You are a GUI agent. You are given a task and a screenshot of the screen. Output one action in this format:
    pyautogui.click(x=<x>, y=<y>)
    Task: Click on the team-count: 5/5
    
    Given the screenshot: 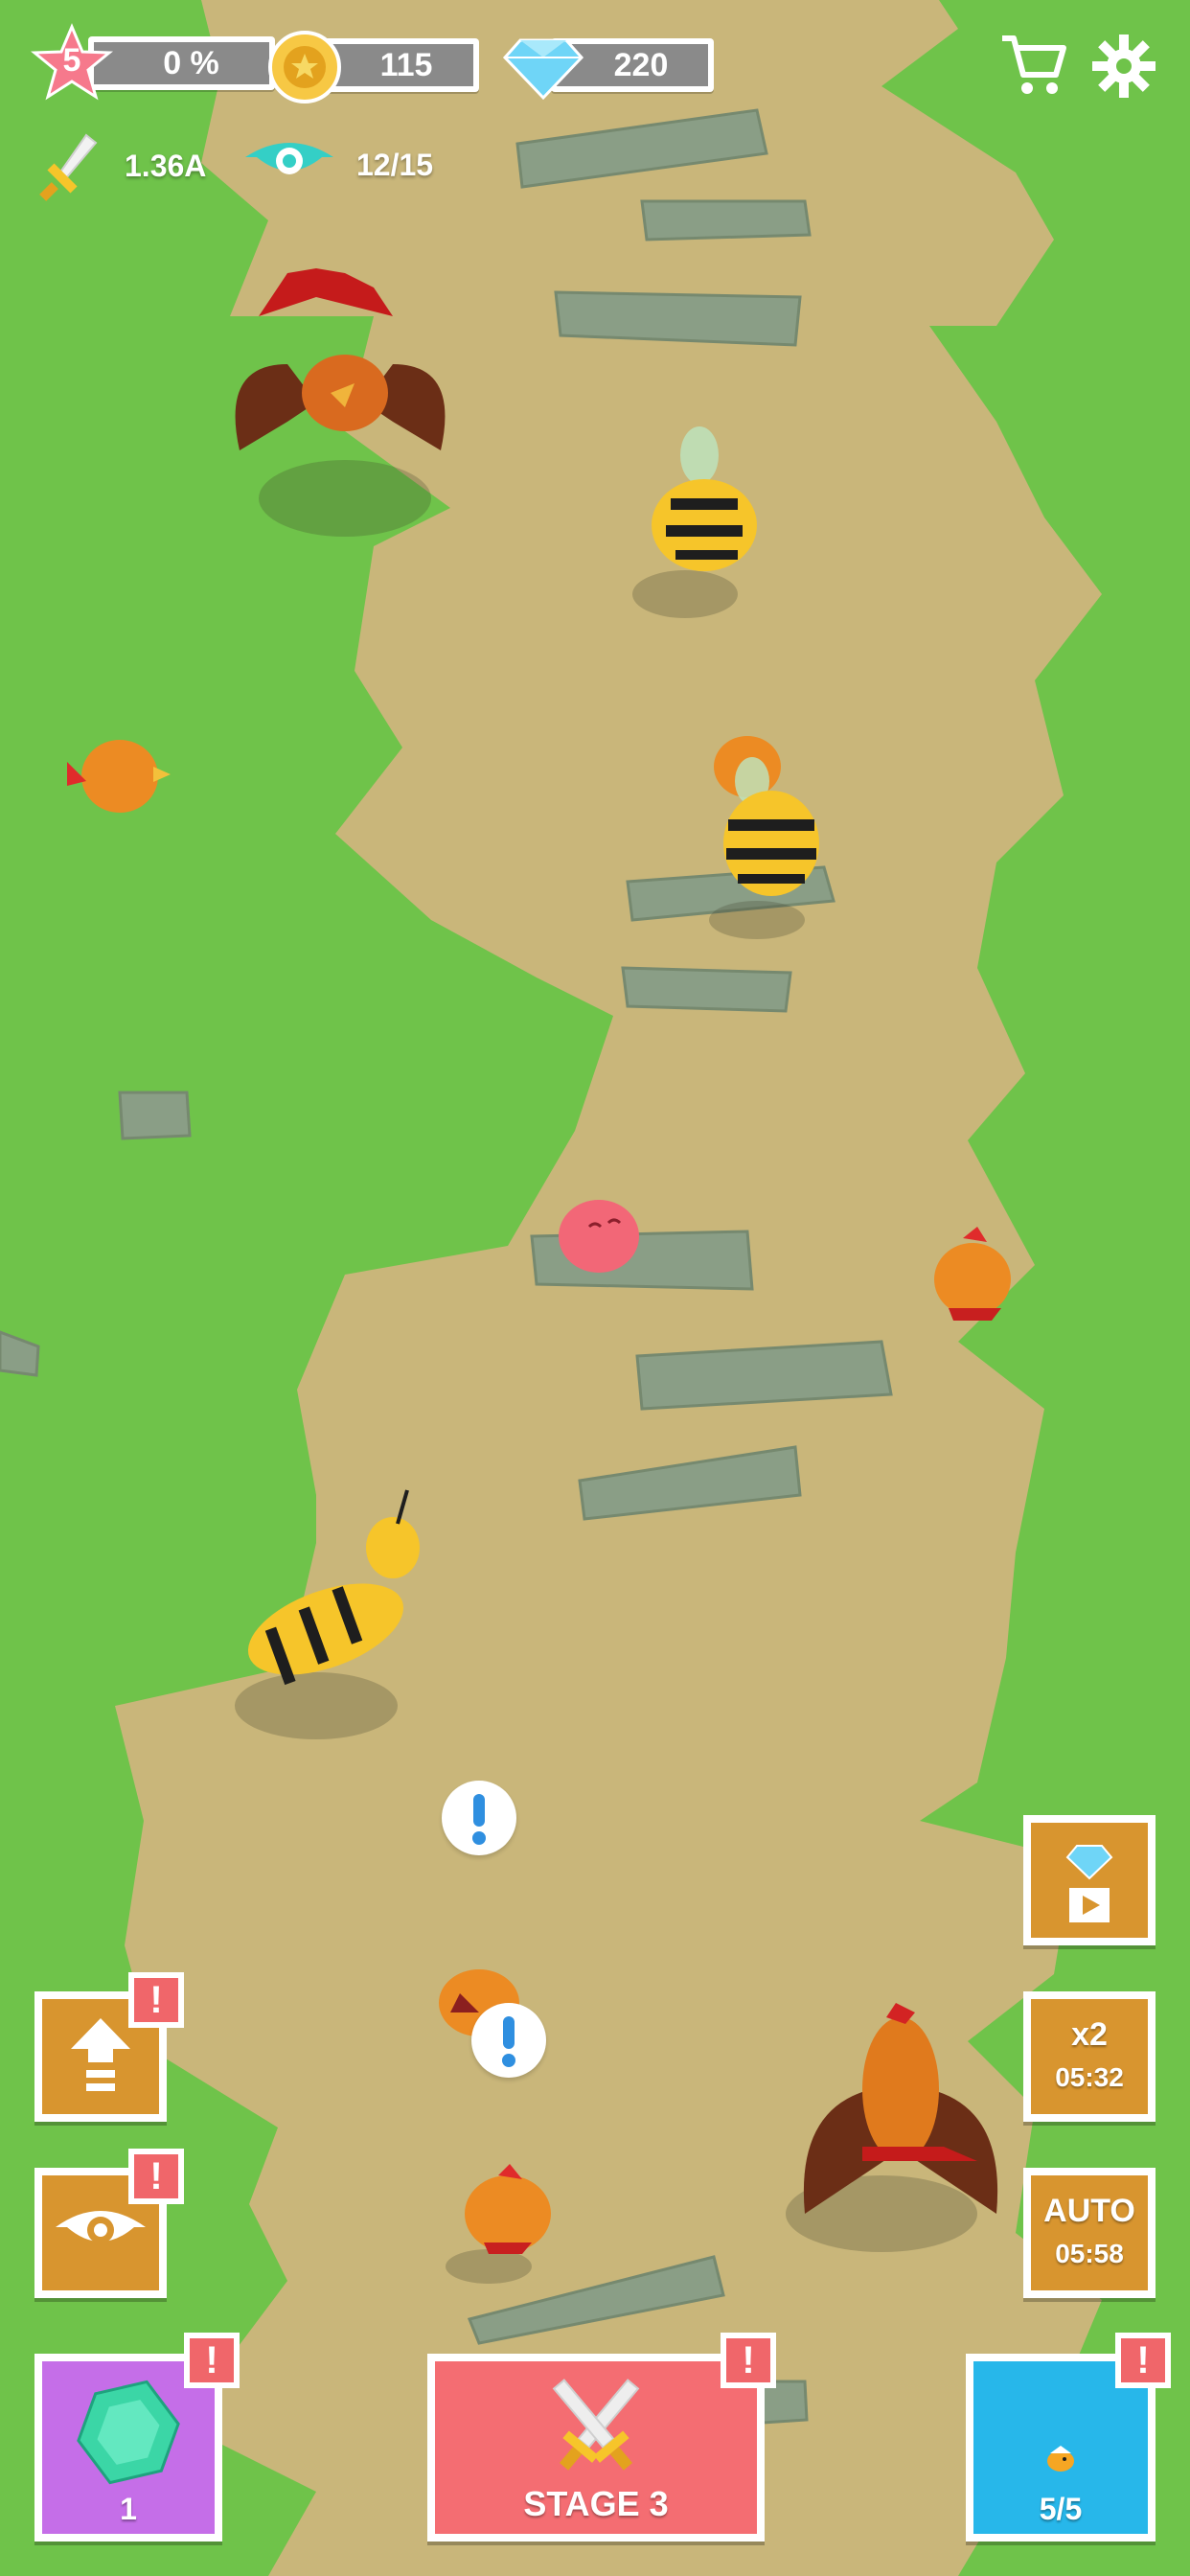 What is the action you would take?
    pyautogui.click(x=1061, y=2509)
    